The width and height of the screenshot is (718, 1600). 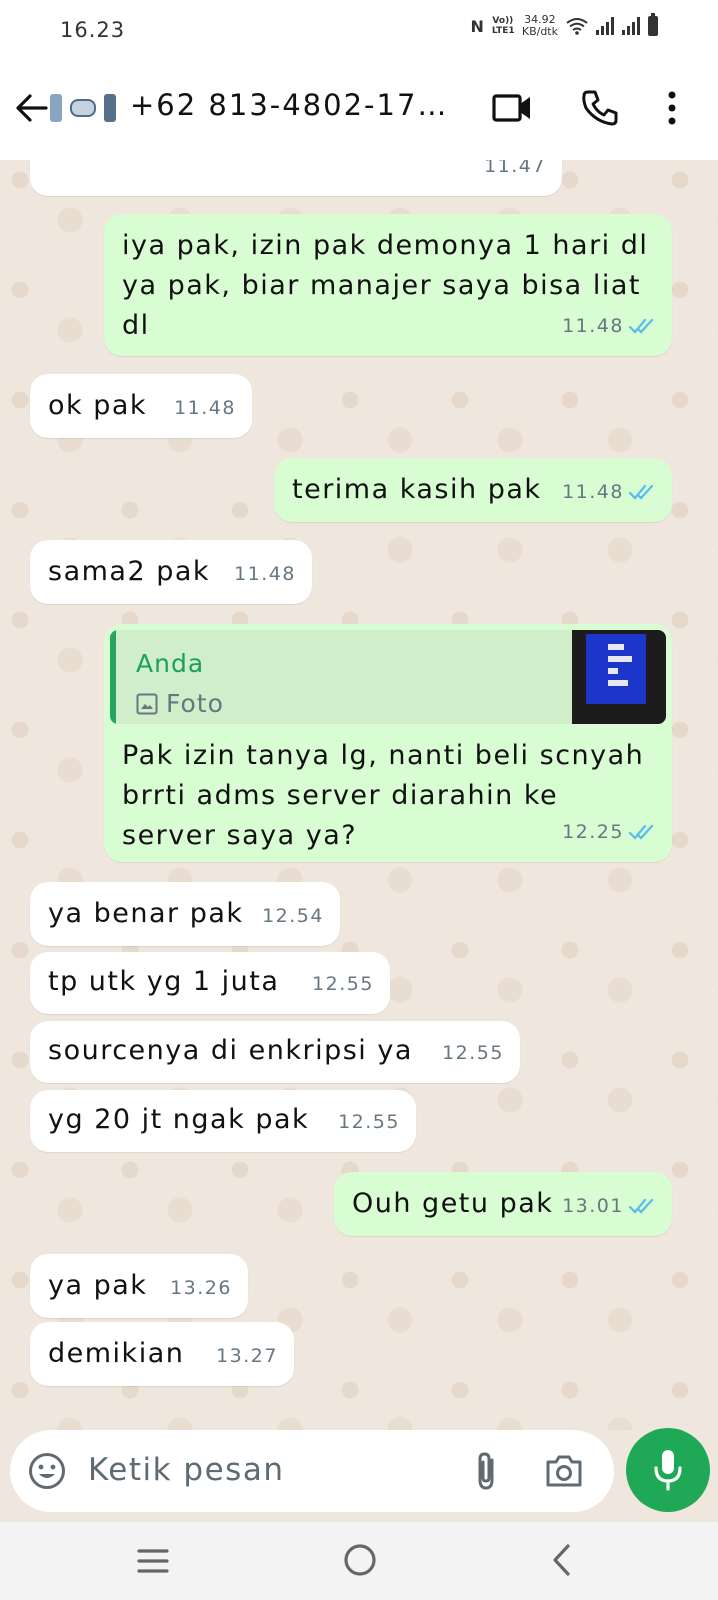 What do you see at coordinates (210, 983) in the screenshot?
I see `message-incoming: tp utk yg 1 juta 12.55` at bounding box center [210, 983].